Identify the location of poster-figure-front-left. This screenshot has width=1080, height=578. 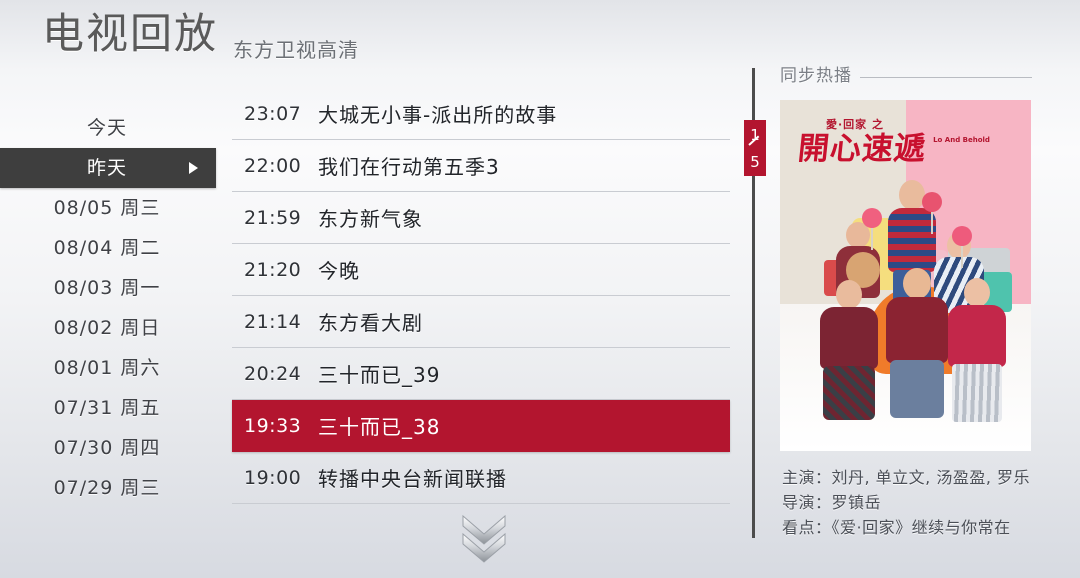
(849, 350).